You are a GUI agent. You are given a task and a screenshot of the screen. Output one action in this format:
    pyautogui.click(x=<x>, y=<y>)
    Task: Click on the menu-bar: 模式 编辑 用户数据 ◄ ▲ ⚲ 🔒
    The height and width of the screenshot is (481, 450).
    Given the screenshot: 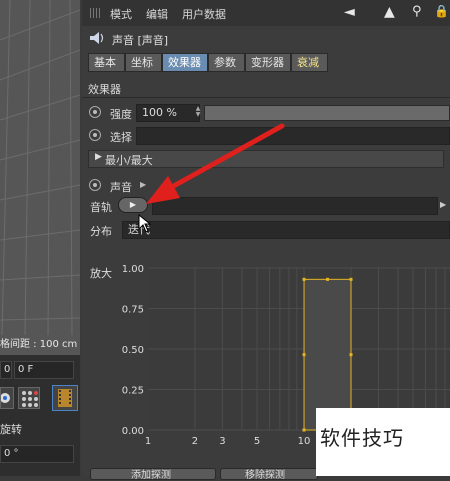 What is the action you would take?
    pyautogui.click(x=266, y=13)
    